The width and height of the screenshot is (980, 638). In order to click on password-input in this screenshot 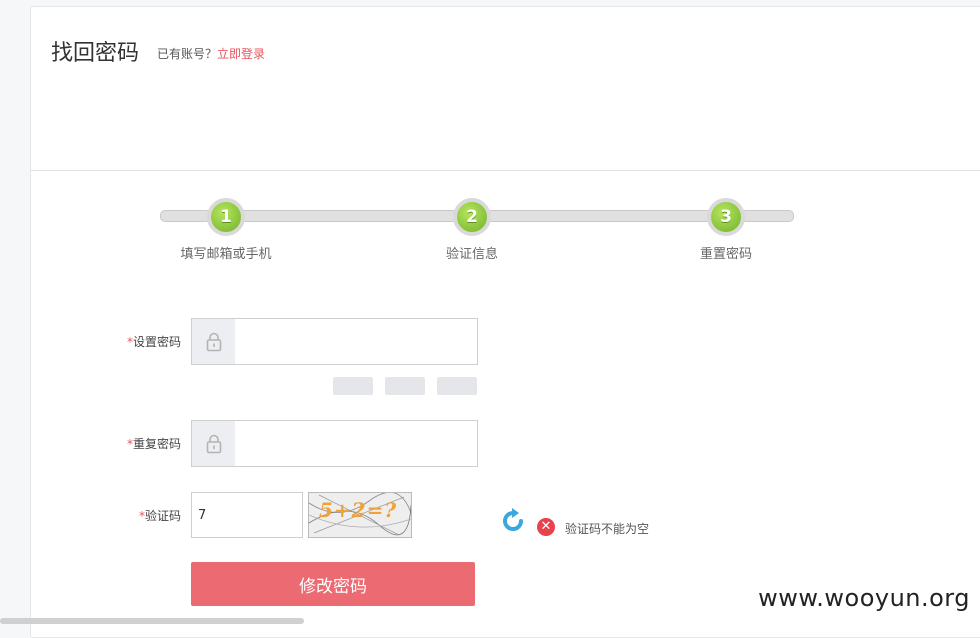, I will do `click(357, 340)`.